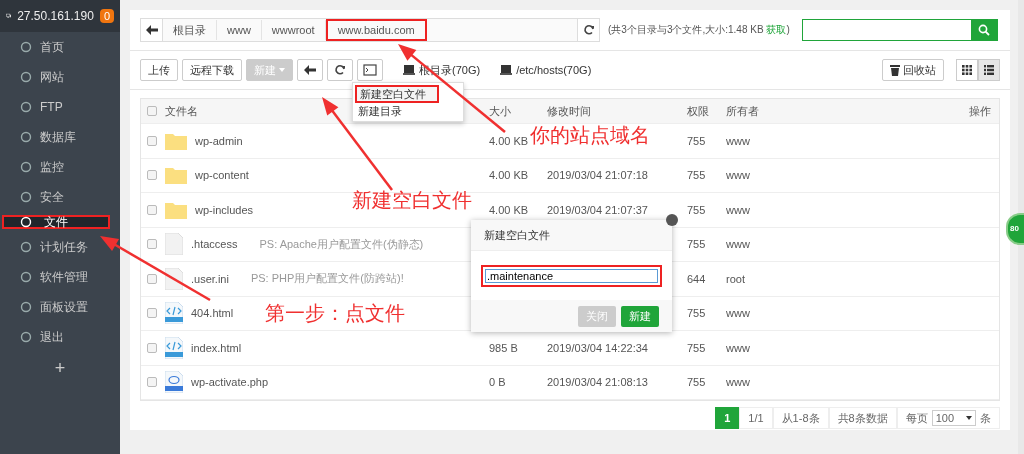 This screenshot has width=1024, height=454. I want to click on per-page-select: 100, so click(953, 418).